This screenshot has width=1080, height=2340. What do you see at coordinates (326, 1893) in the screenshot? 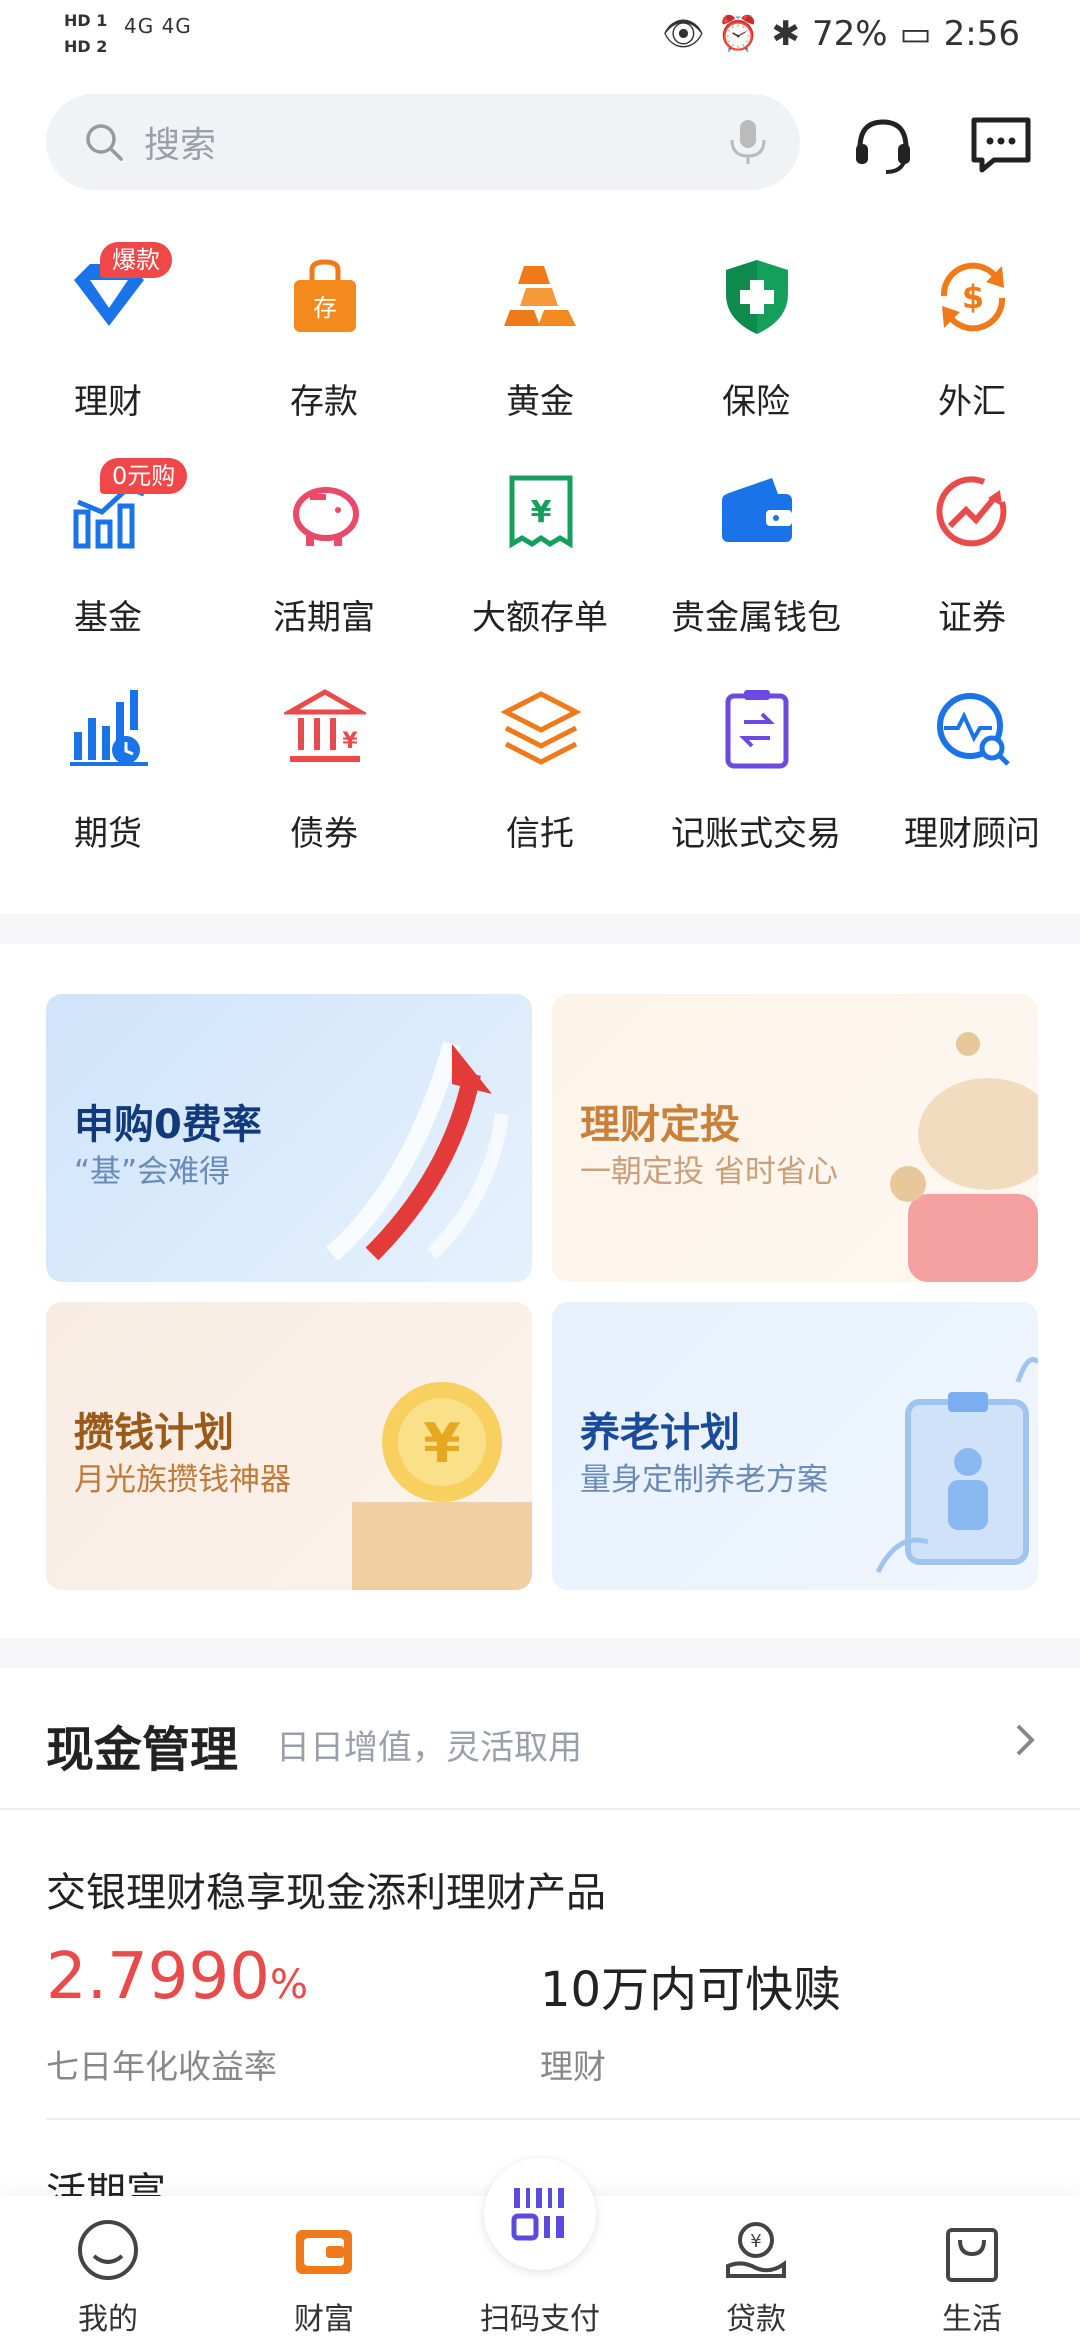
I see `product-name: 交银理财稳享现金添利理财产品` at bounding box center [326, 1893].